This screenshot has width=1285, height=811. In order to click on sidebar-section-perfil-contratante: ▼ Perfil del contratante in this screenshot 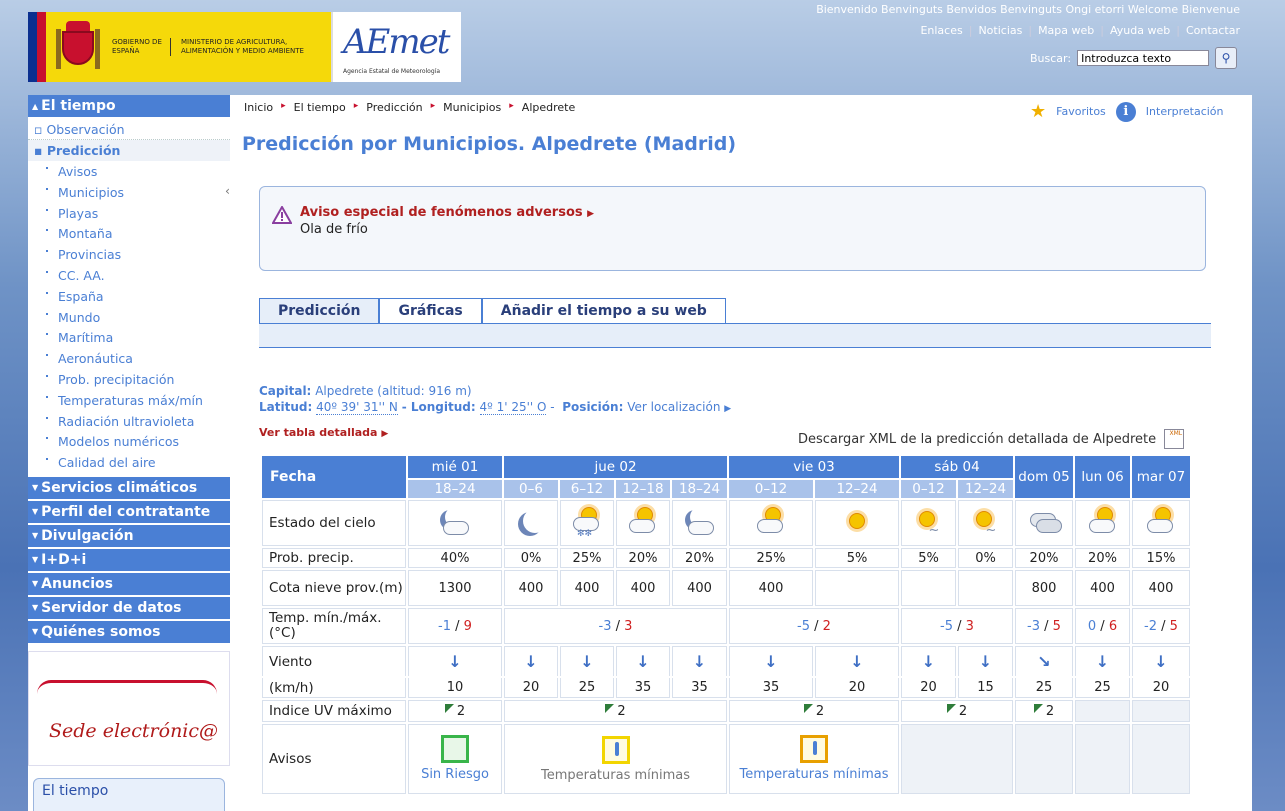, I will do `click(129, 511)`.